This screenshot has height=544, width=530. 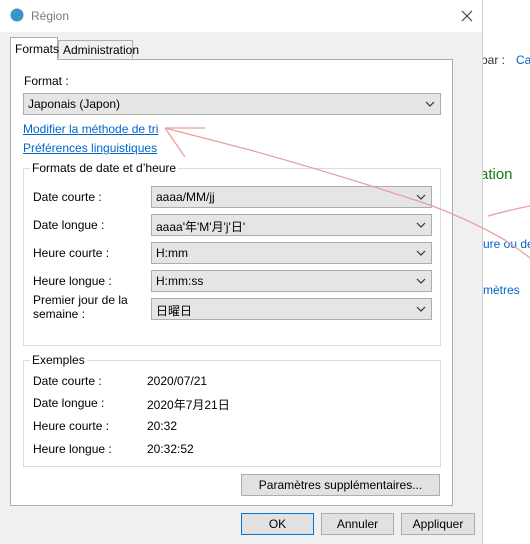 I want to click on close-button, so click(x=467, y=16).